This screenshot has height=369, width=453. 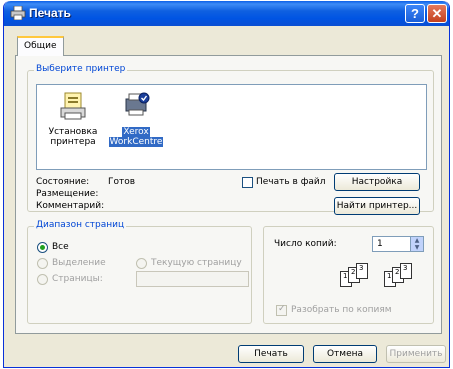 What do you see at coordinates (416, 244) in the screenshot?
I see `spin-arrows-icon: ▲ ▼` at bounding box center [416, 244].